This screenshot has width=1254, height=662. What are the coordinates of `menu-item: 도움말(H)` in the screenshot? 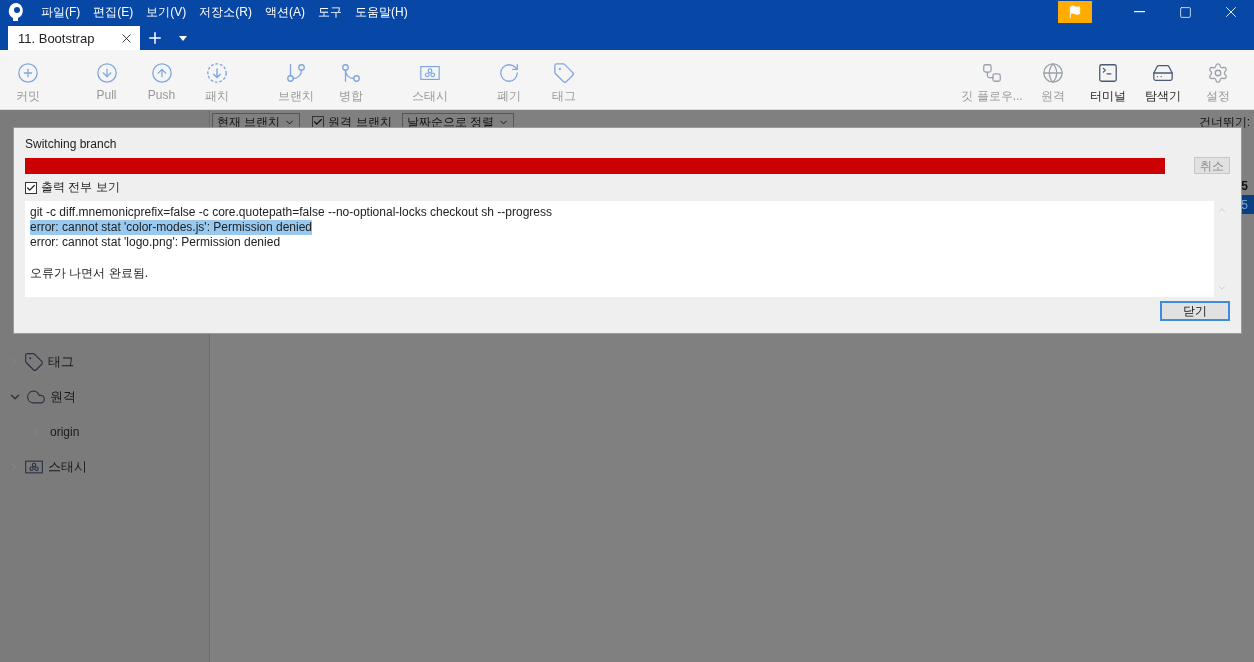 It's located at (381, 12).